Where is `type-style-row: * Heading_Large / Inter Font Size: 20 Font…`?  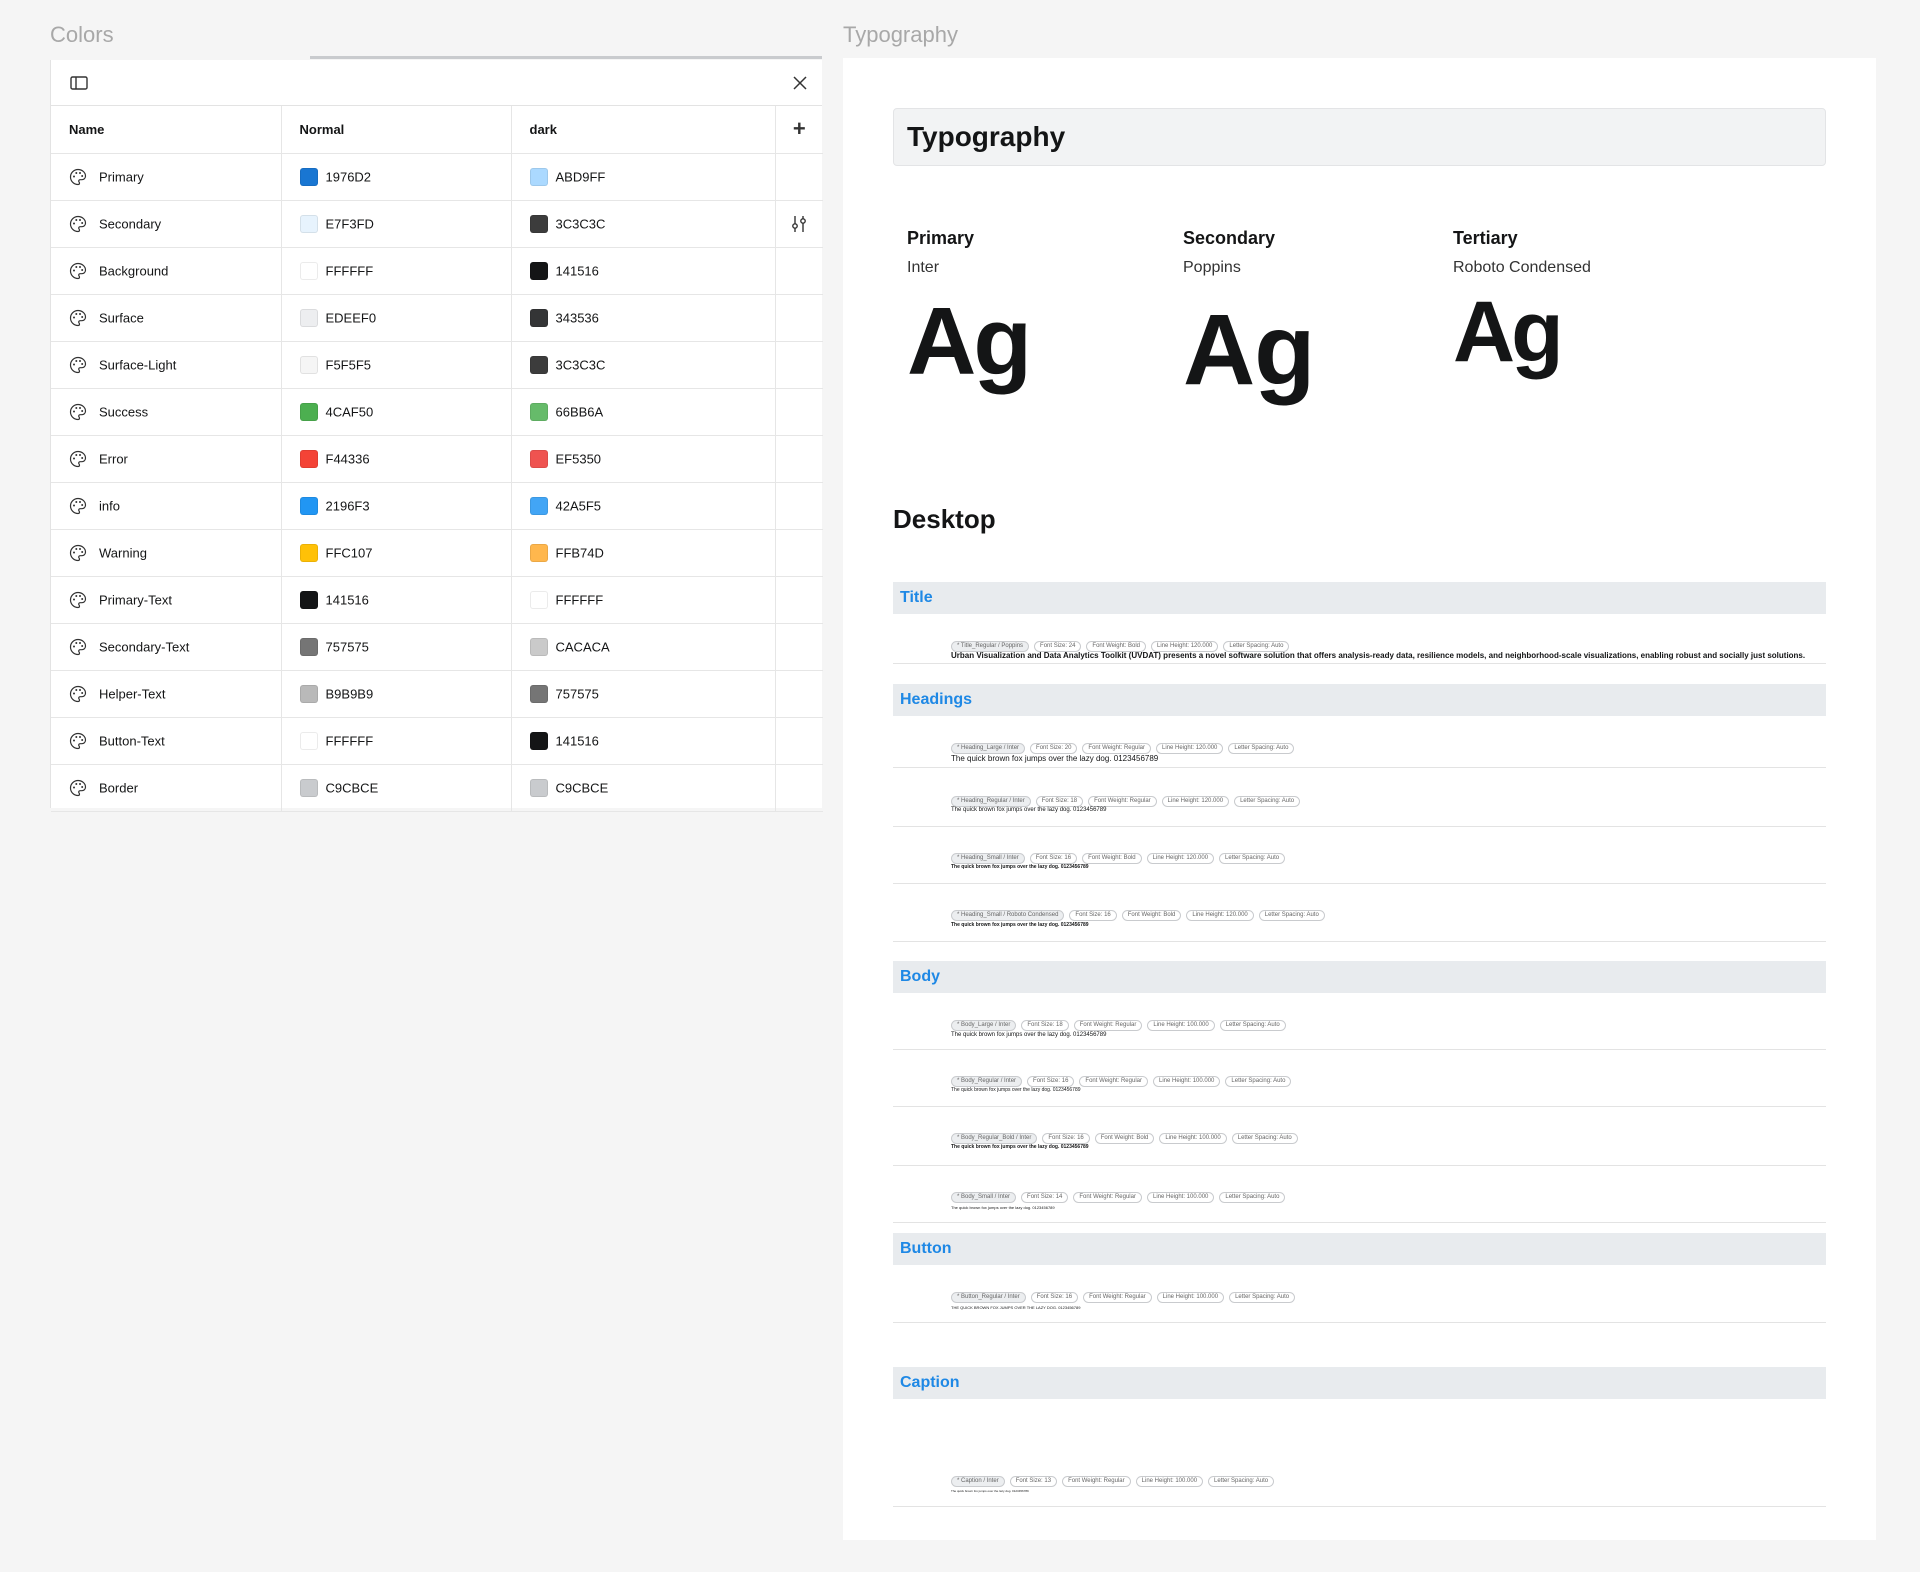
type-style-row: * Heading_Large / Inter Font Size: 20 Font… is located at coordinates (1359, 742).